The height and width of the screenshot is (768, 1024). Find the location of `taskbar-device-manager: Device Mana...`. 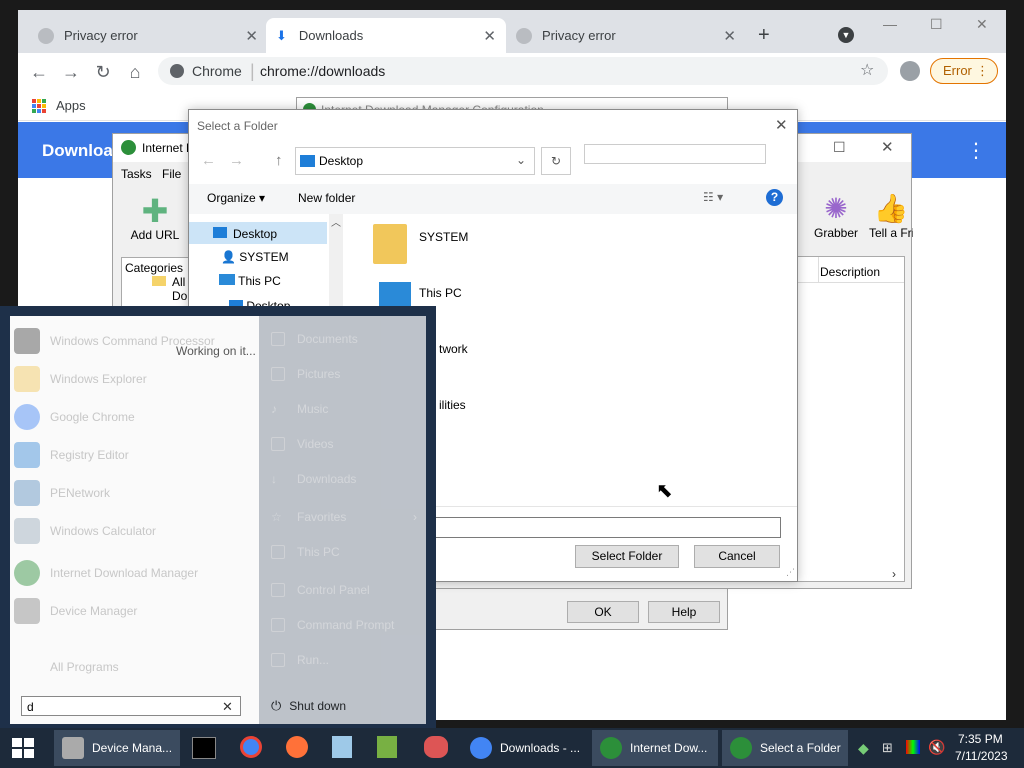

taskbar-device-manager: Device Mana... is located at coordinates (117, 748).